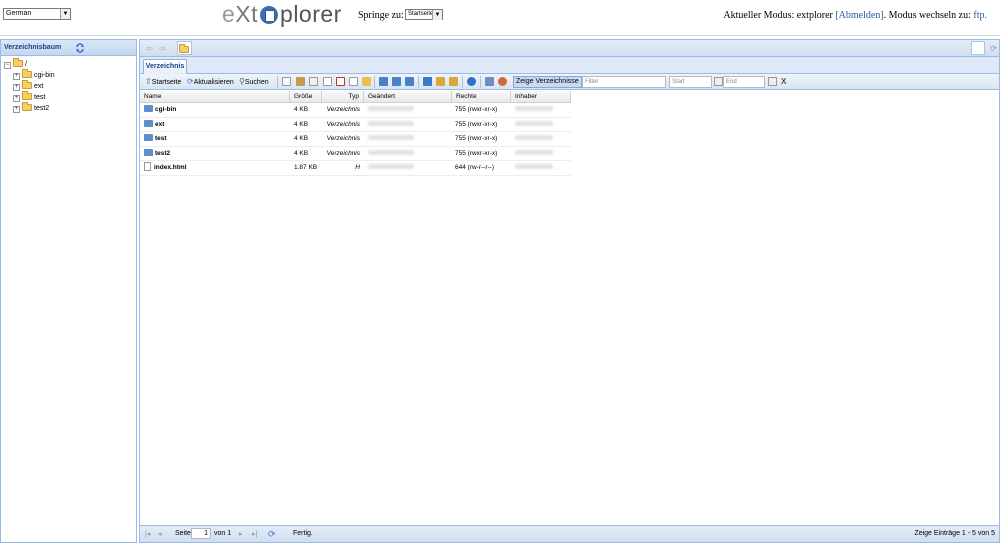 This screenshot has height=543, width=1000. I want to click on extplorer-logo: eXt plorer, so click(282, 14).